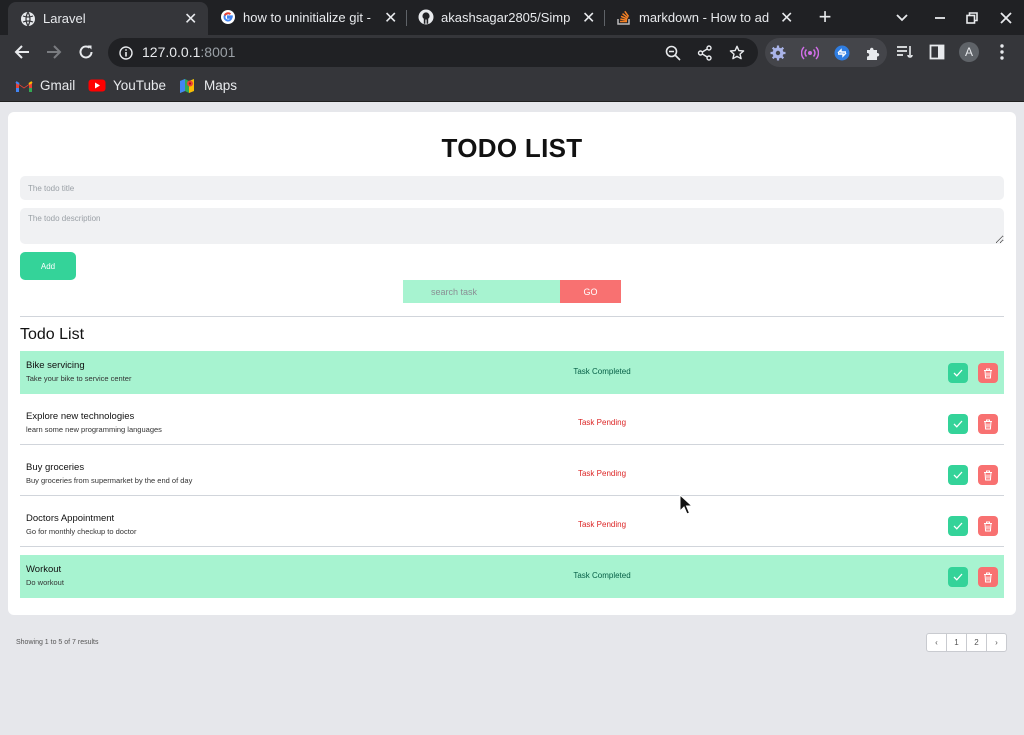 This screenshot has height=735, width=1024. What do you see at coordinates (956, 642) in the screenshot?
I see `page-1-link: 1` at bounding box center [956, 642].